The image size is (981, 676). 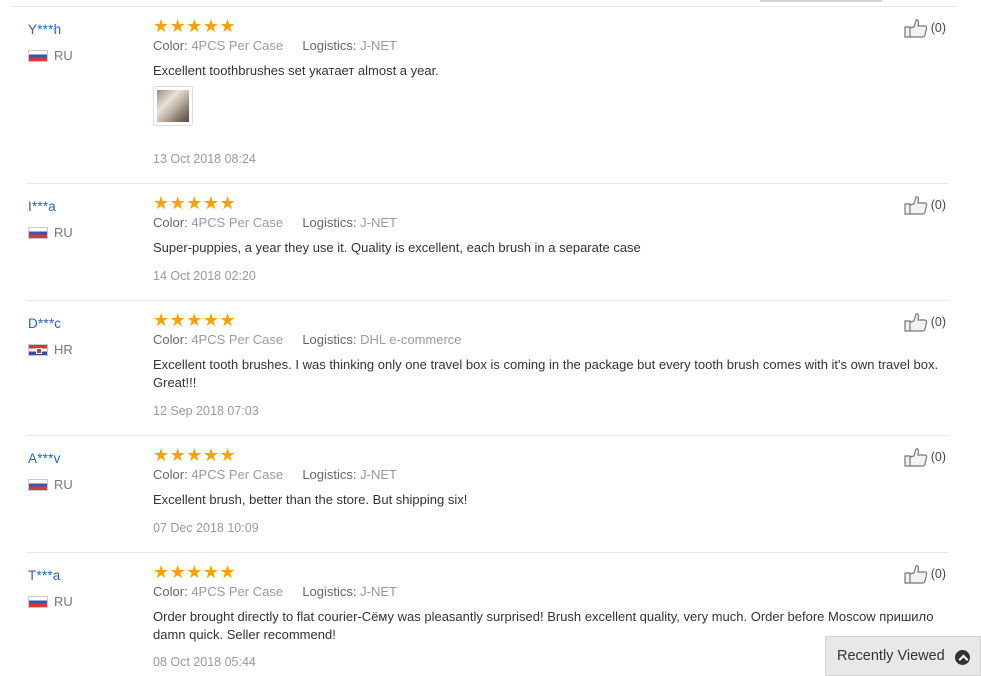 I want to click on review-date: 08 Oct 2018 05:44, so click(x=204, y=662).